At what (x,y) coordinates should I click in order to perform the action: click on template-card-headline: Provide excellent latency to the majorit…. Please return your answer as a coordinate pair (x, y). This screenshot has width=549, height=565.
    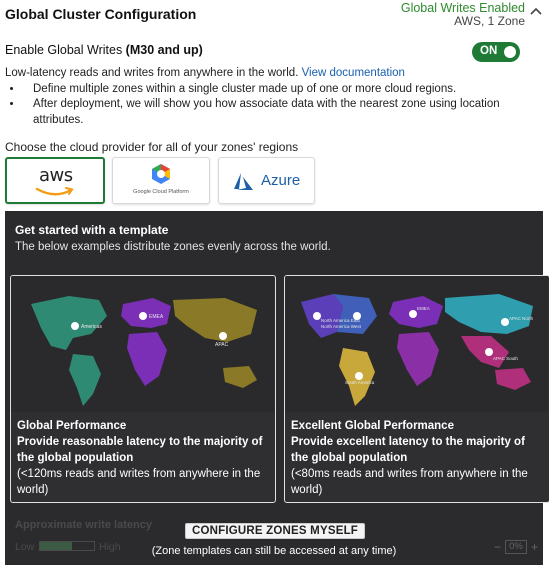
    Looking at the image, I should click on (408, 450).